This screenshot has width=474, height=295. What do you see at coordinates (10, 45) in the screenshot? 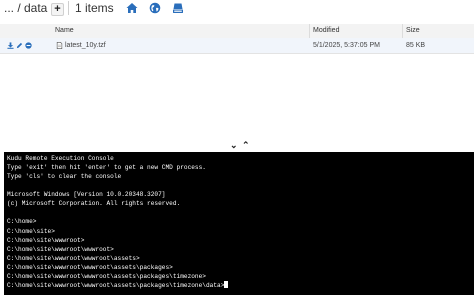
I see `download-icon` at bounding box center [10, 45].